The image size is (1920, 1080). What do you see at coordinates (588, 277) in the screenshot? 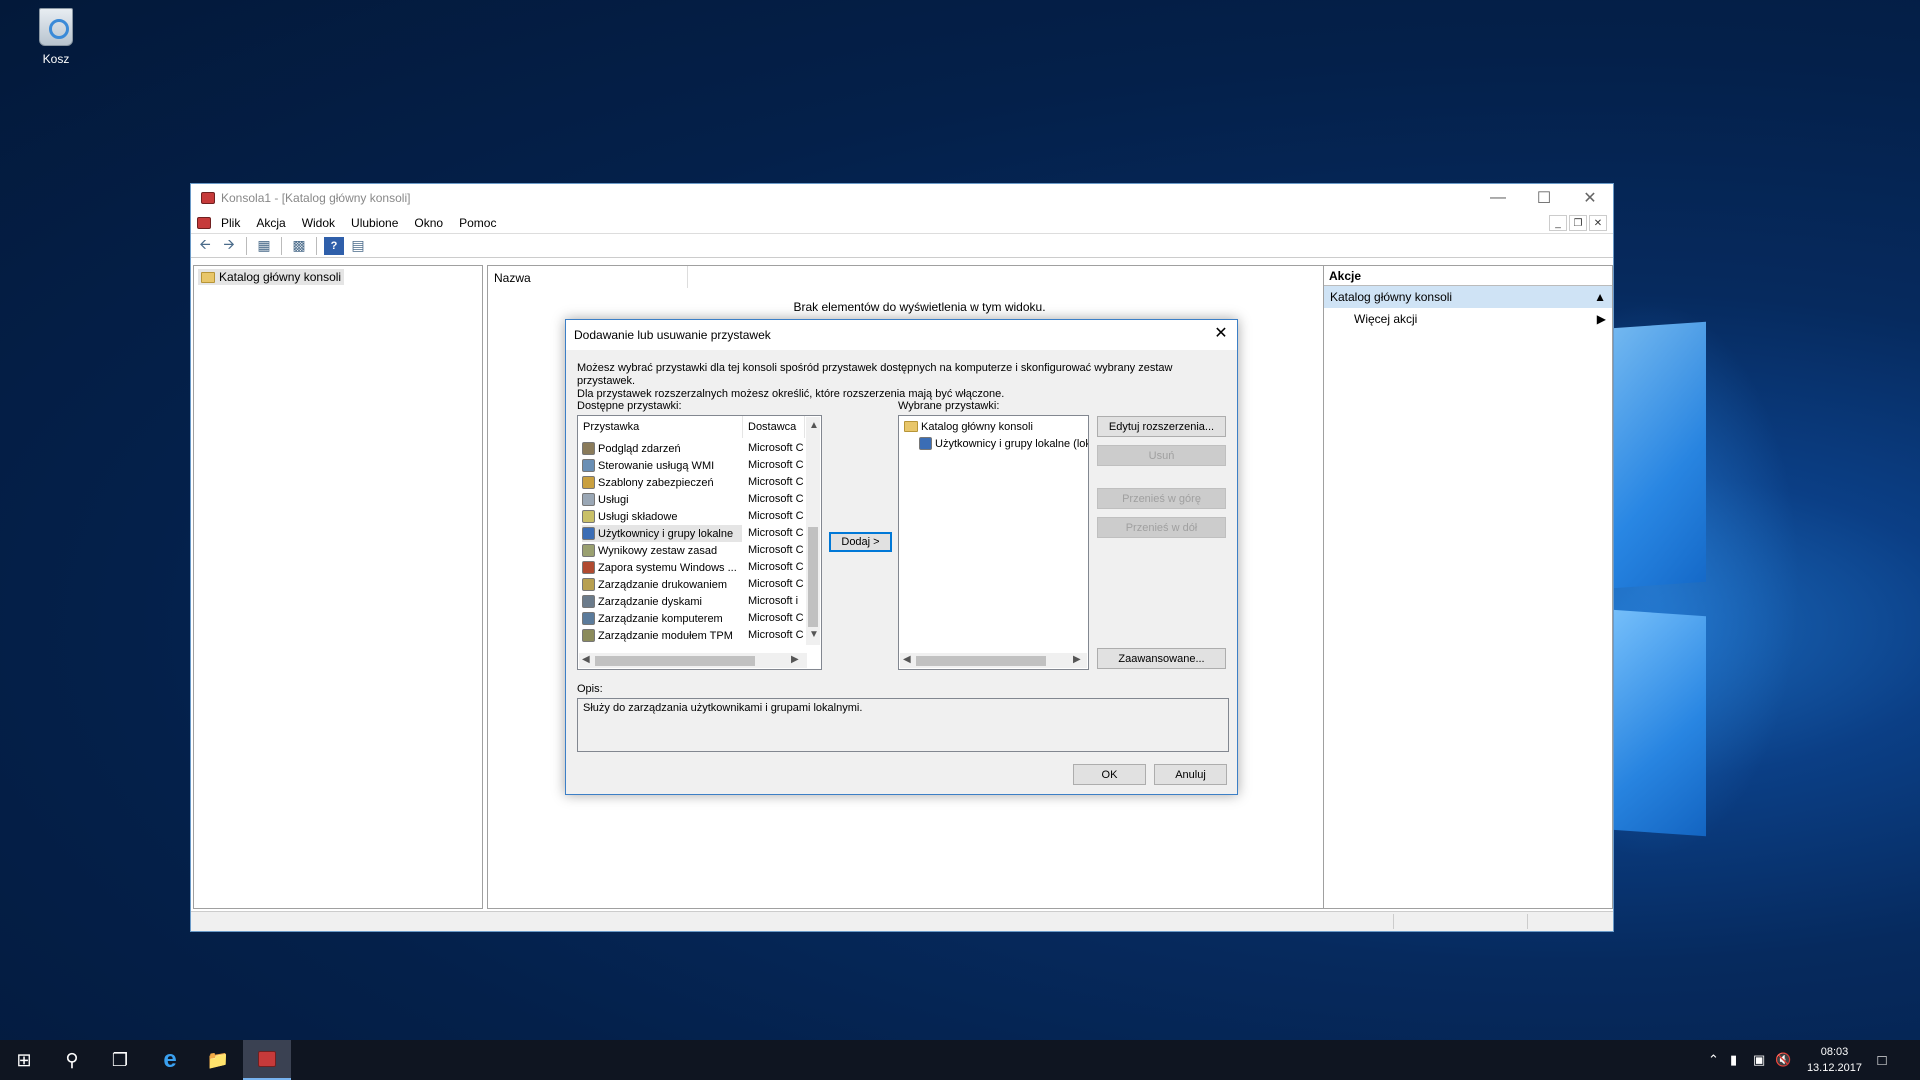
I see `column-header-name: Nazwa` at bounding box center [588, 277].